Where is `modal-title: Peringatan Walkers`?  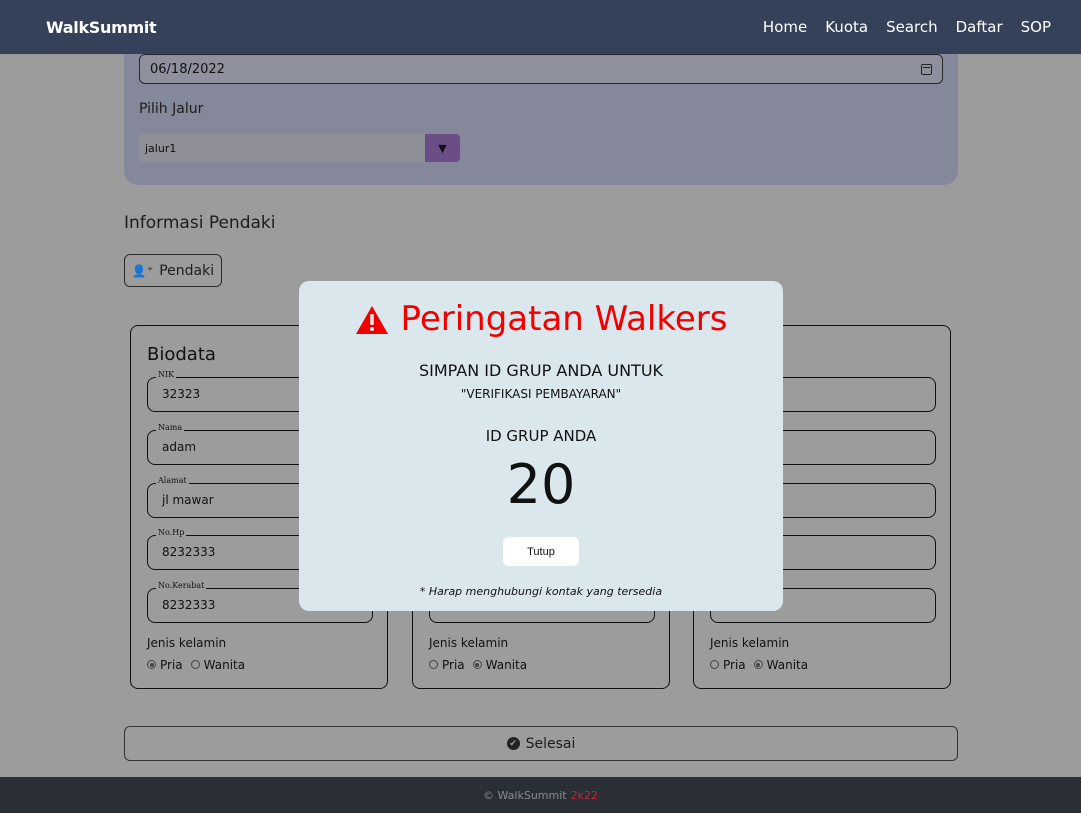 modal-title: Peringatan Walkers is located at coordinates (541, 319).